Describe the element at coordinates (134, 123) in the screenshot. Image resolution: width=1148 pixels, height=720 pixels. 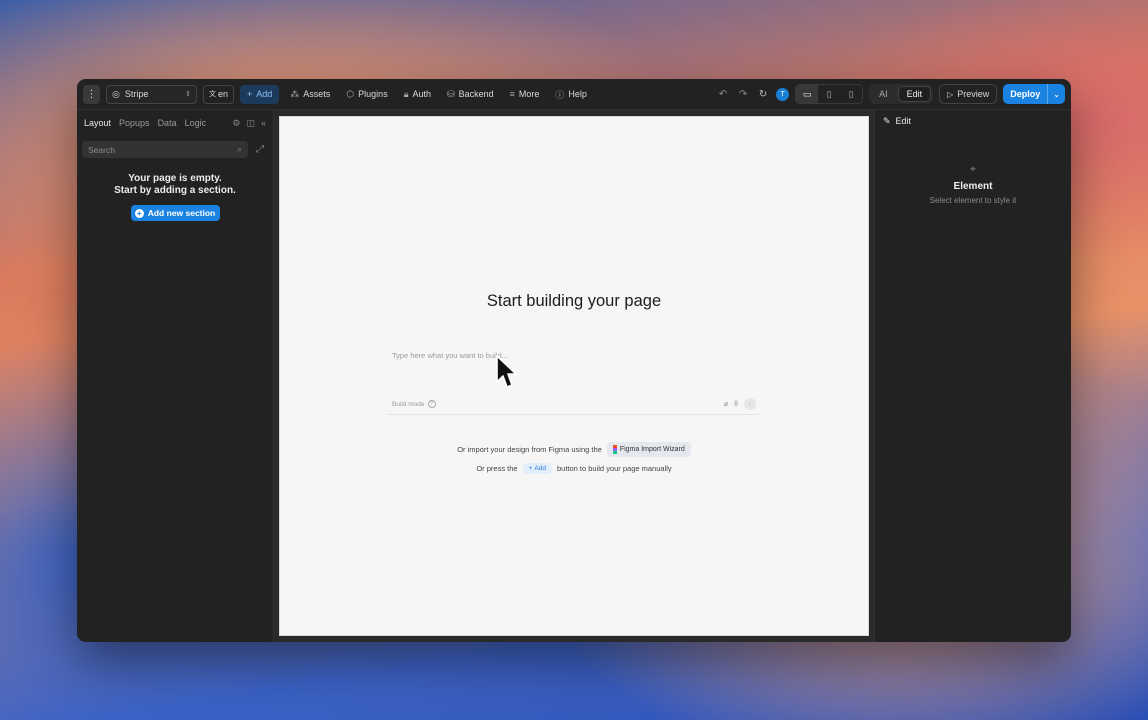
I see `tab-popups: Popups` at that location.